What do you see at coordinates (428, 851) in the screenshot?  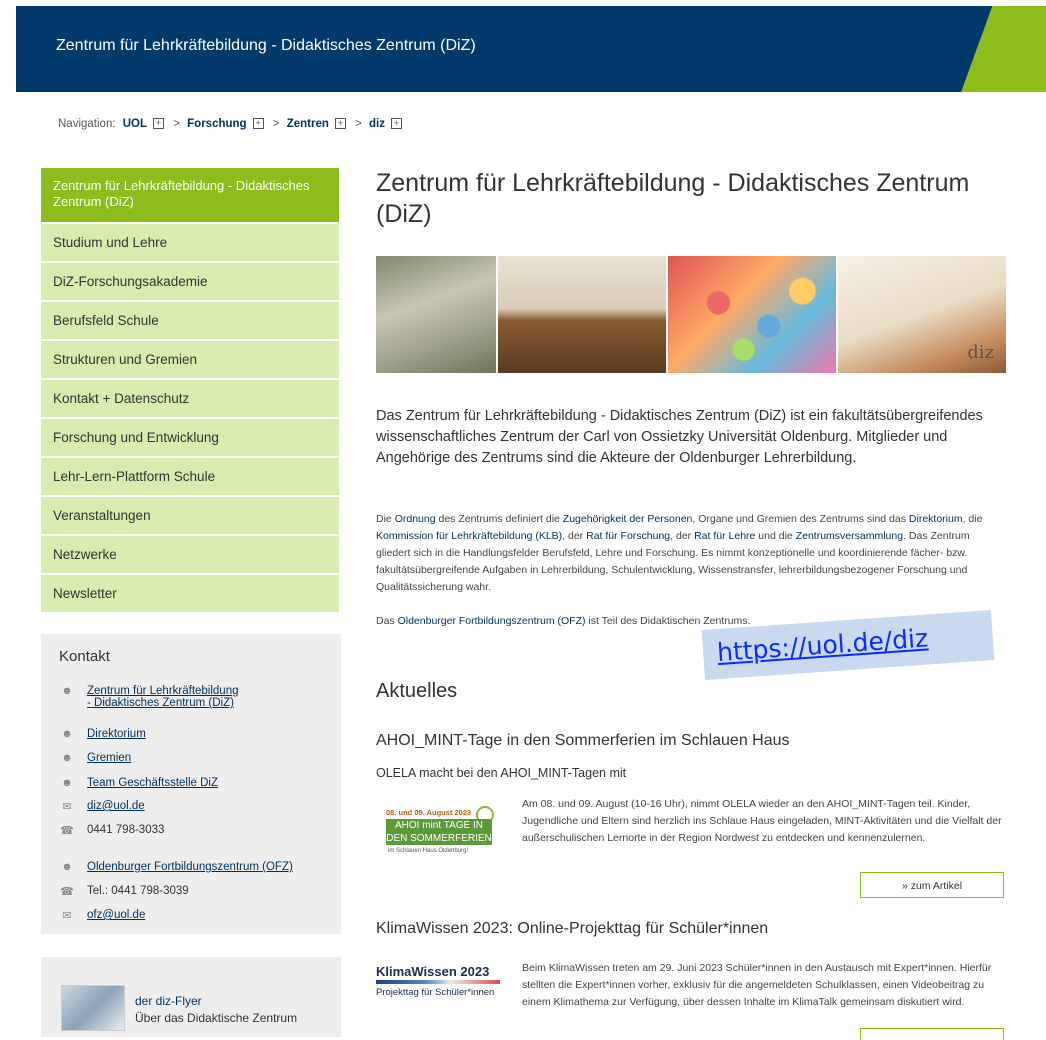 I see `ahoi-caption: im Schlauen Haus Oldenburg!` at bounding box center [428, 851].